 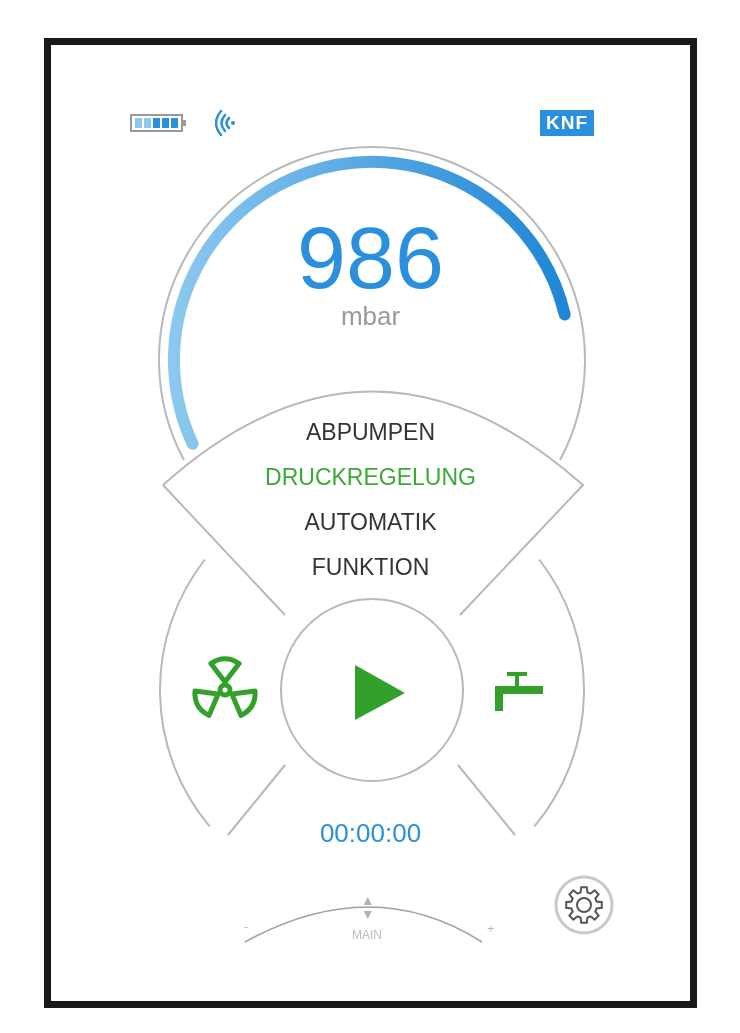 I want to click on minus-sign: -, so click(x=246, y=927).